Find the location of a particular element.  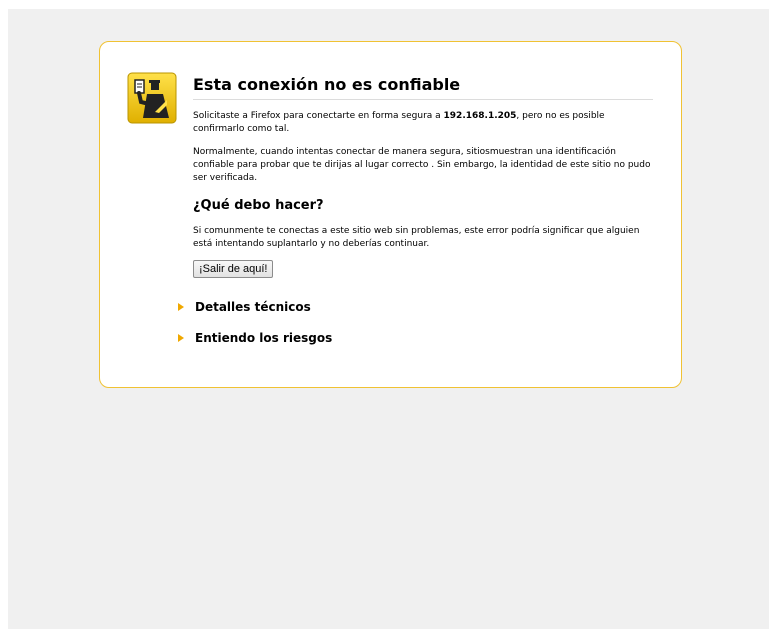

understand-risks-expander: Entiendo los riesgos is located at coordinates (255, 338).